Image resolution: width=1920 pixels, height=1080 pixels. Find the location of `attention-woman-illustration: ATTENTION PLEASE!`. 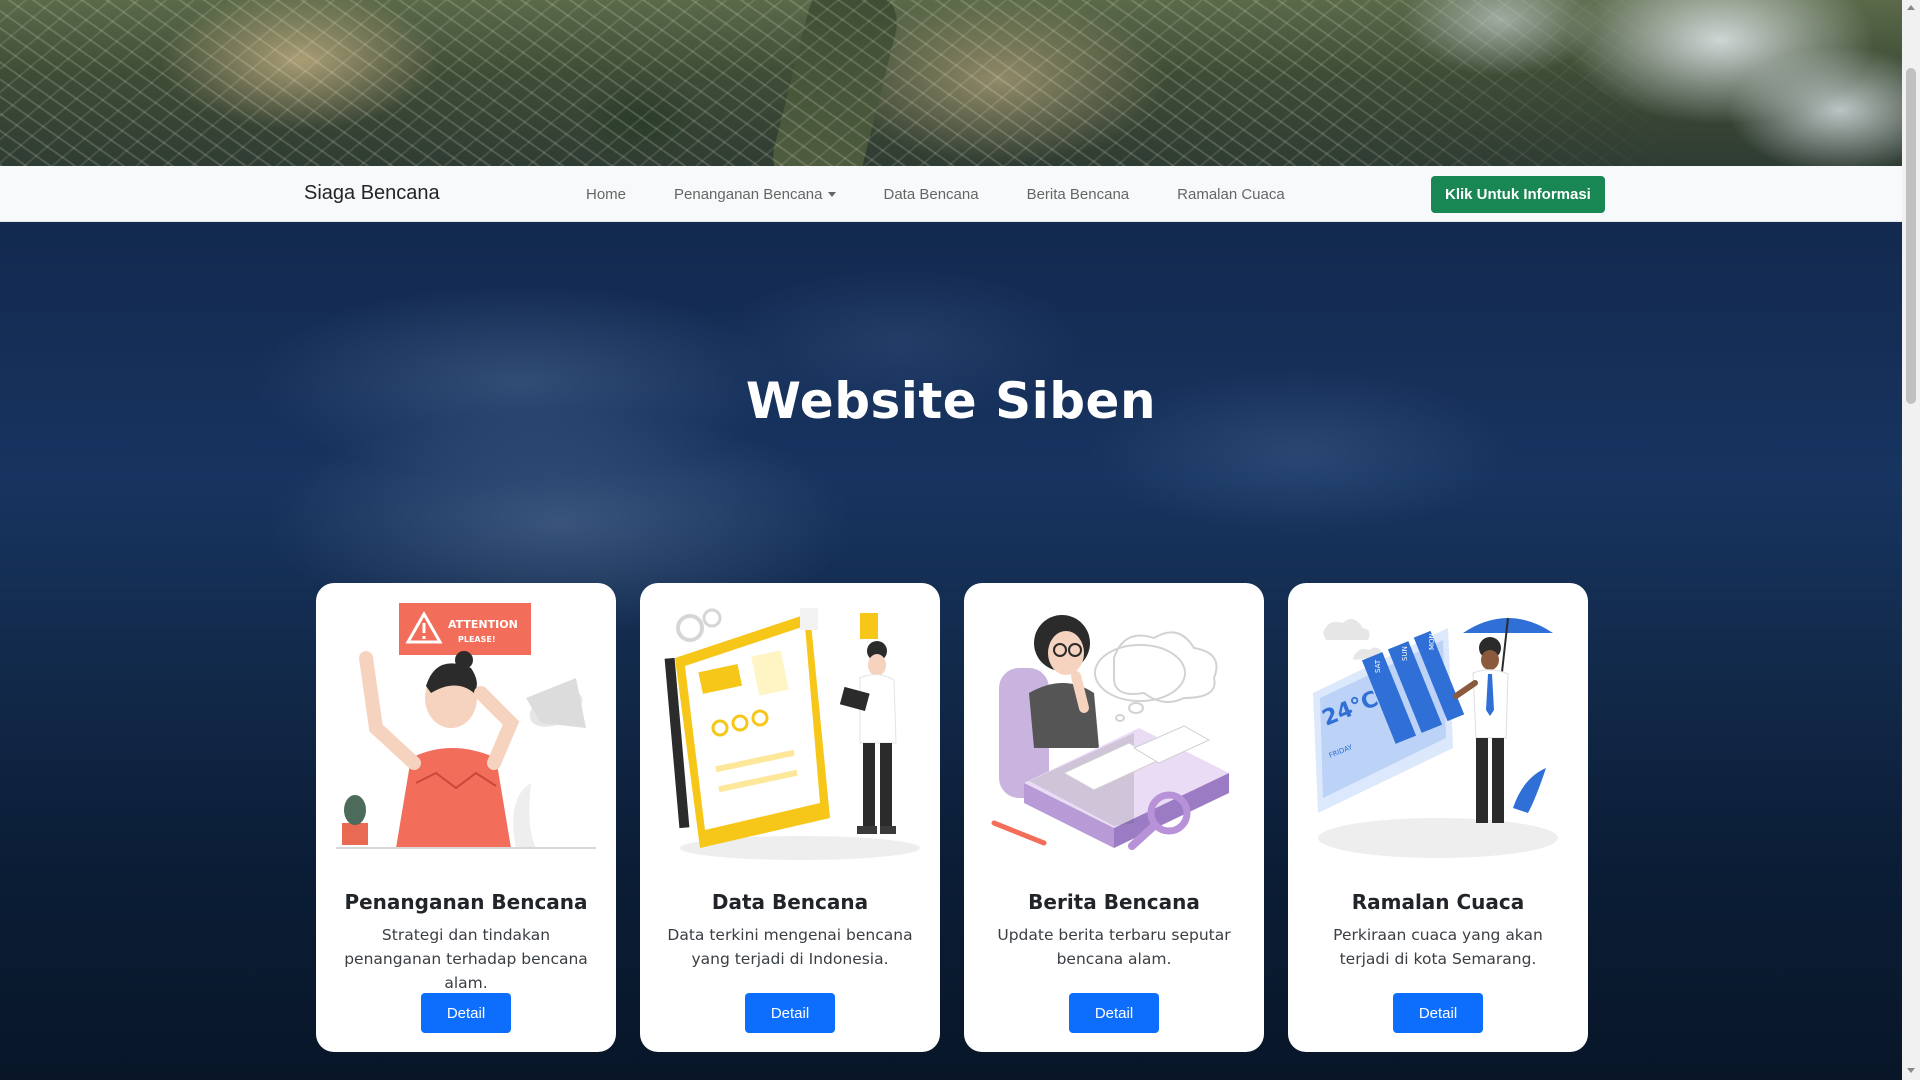

attention-woman-illustration: ATTENTION PLEASE! is located at coordinates (466, 726).